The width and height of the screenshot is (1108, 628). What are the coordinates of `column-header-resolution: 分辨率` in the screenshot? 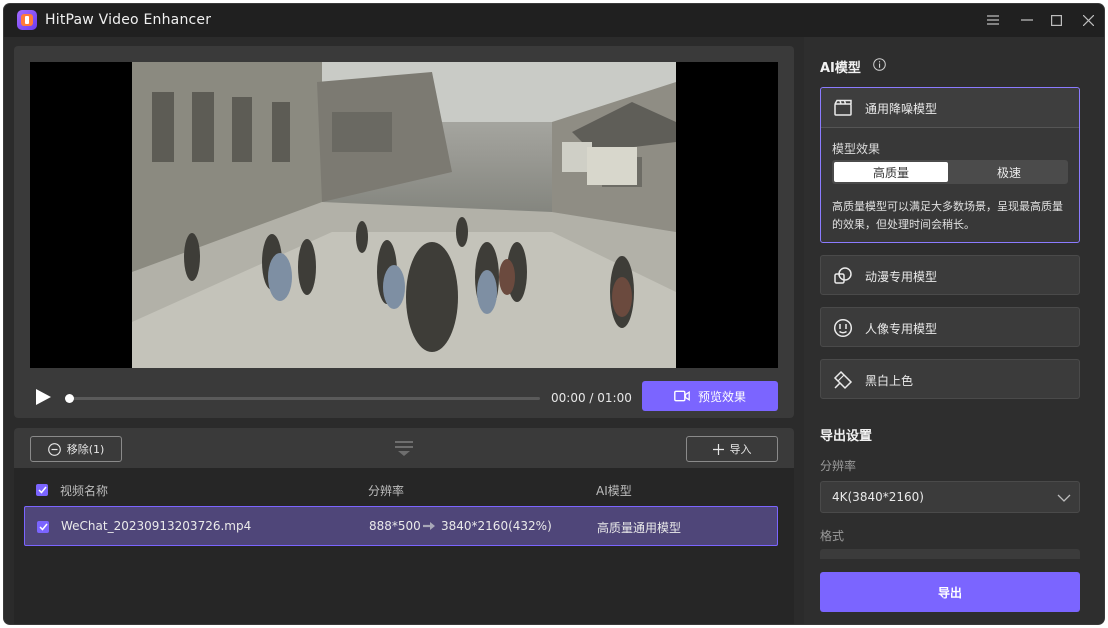 It's located at (386, 490).